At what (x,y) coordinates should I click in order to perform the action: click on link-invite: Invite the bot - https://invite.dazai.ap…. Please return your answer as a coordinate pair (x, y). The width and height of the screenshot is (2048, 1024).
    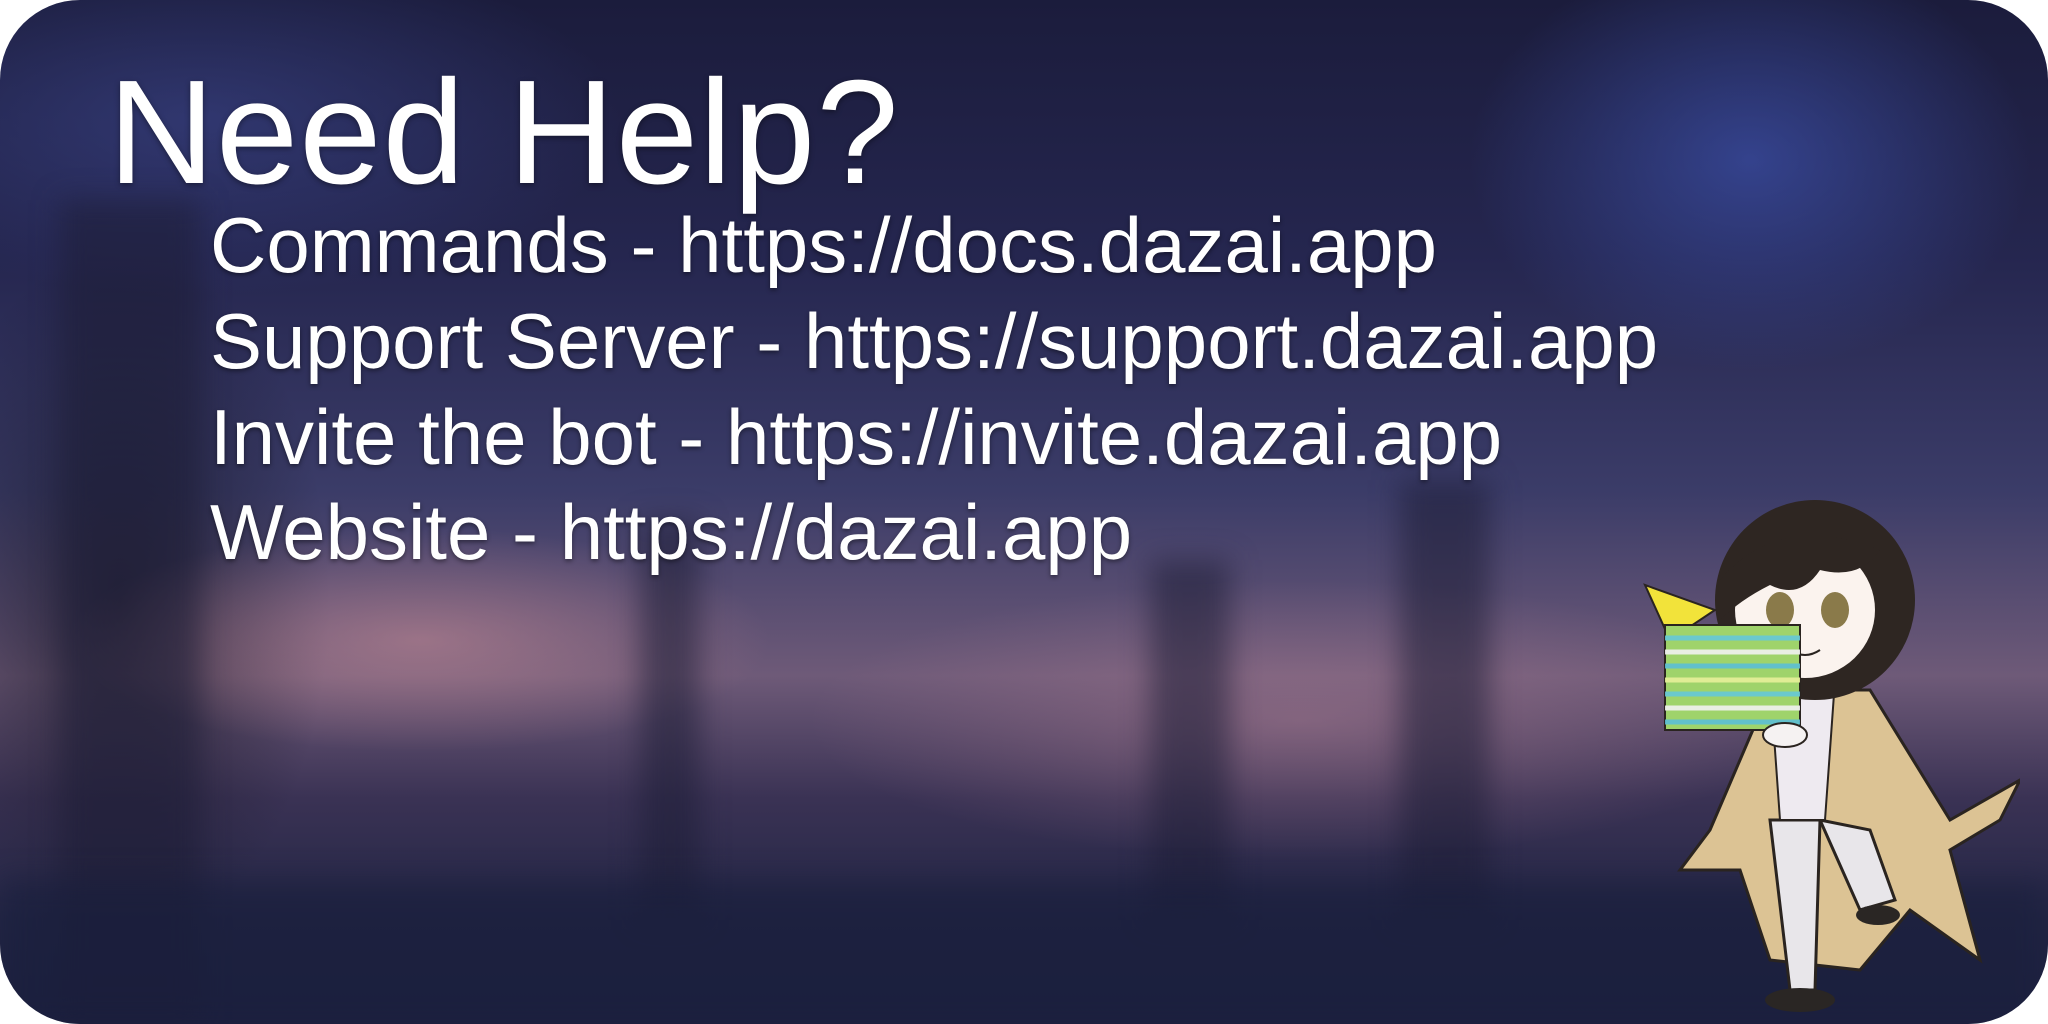
    Looking at the image, I should click on (856, 437).